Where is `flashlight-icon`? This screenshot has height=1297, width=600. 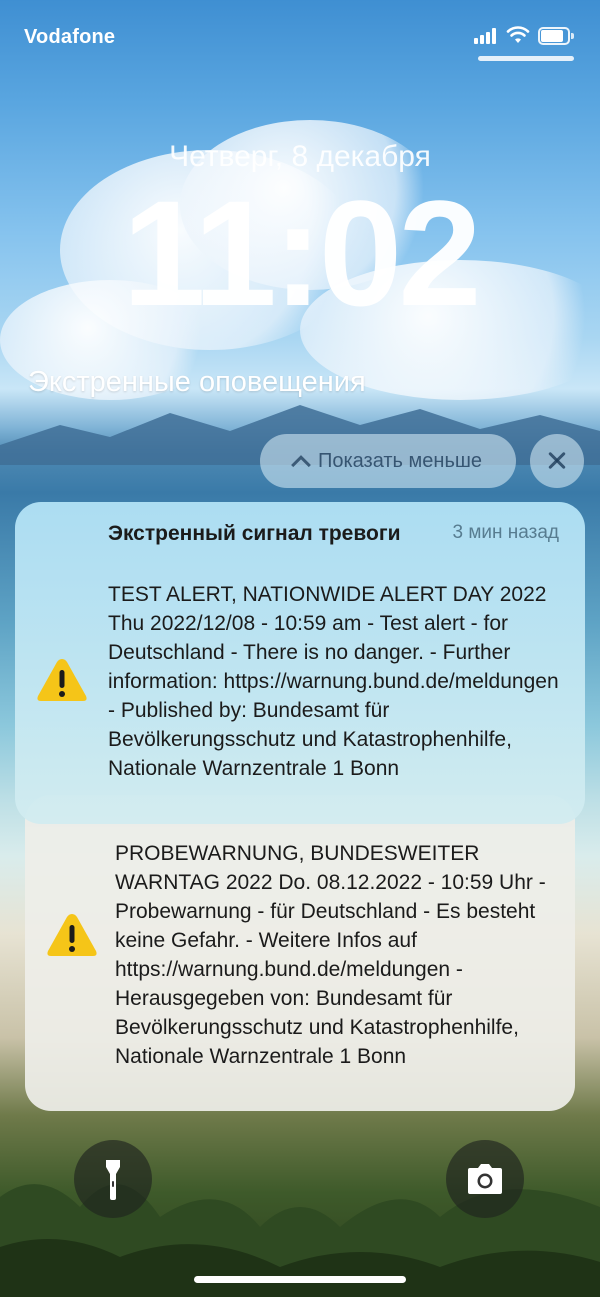
flashlight-icon is located at coordinates (113, 1180).